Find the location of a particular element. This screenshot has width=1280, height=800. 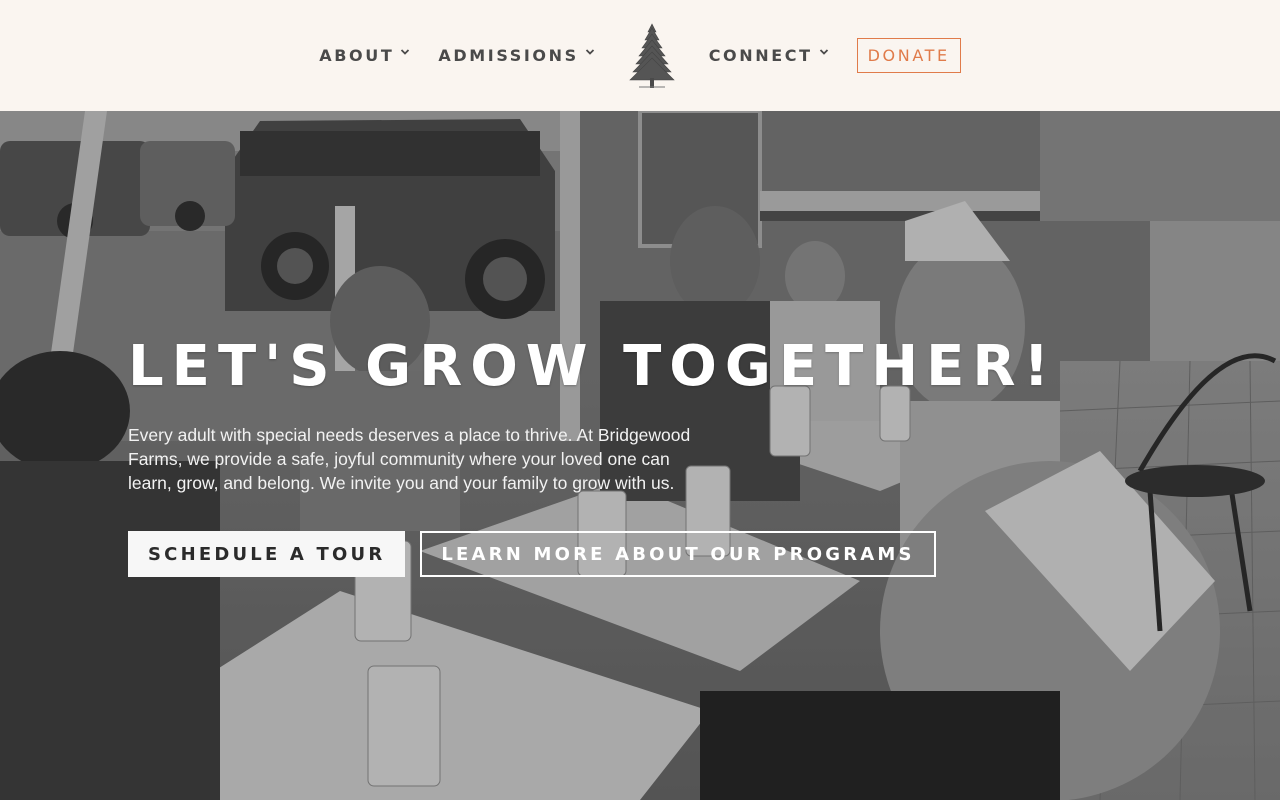

site-header: ABOUT ADMISSIONS CONNECT DONATE is located at coordinates (640, 55).